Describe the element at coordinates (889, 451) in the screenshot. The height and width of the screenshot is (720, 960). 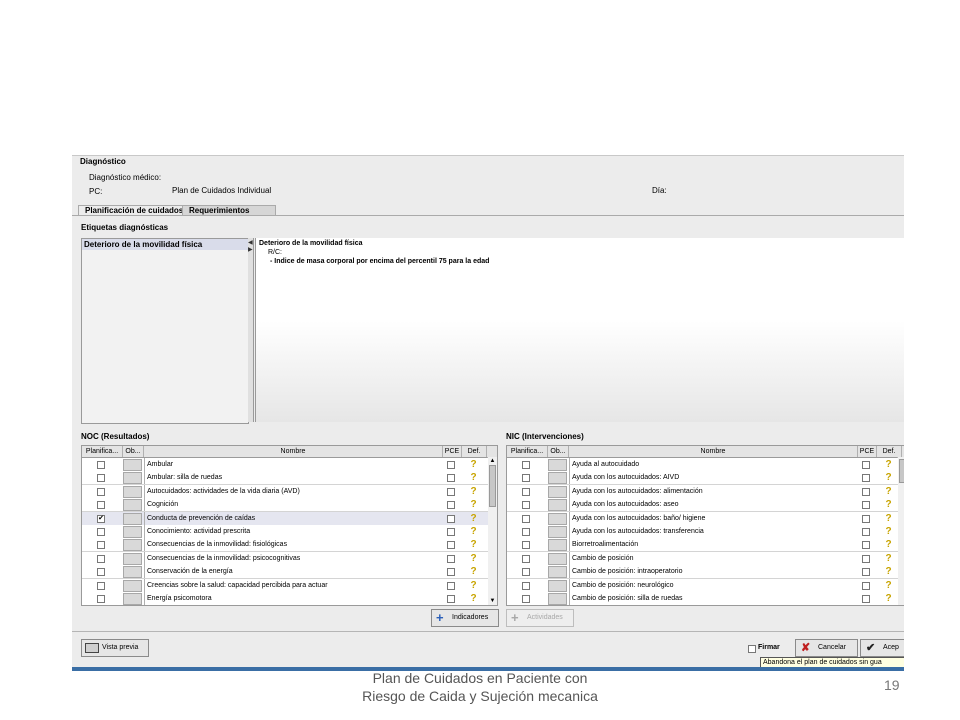
I see `nic-col-def: Def.` at that location.